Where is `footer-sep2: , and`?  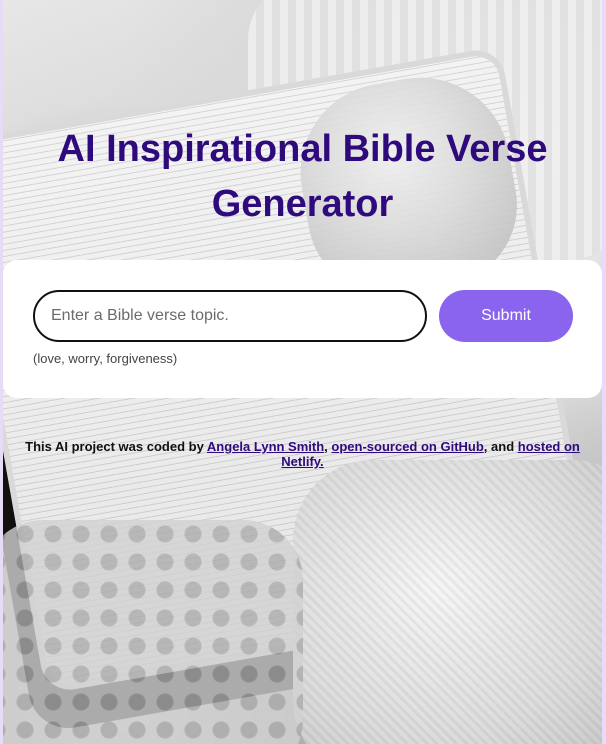 footer-sep2: , and is located at coordinates (500, 446).